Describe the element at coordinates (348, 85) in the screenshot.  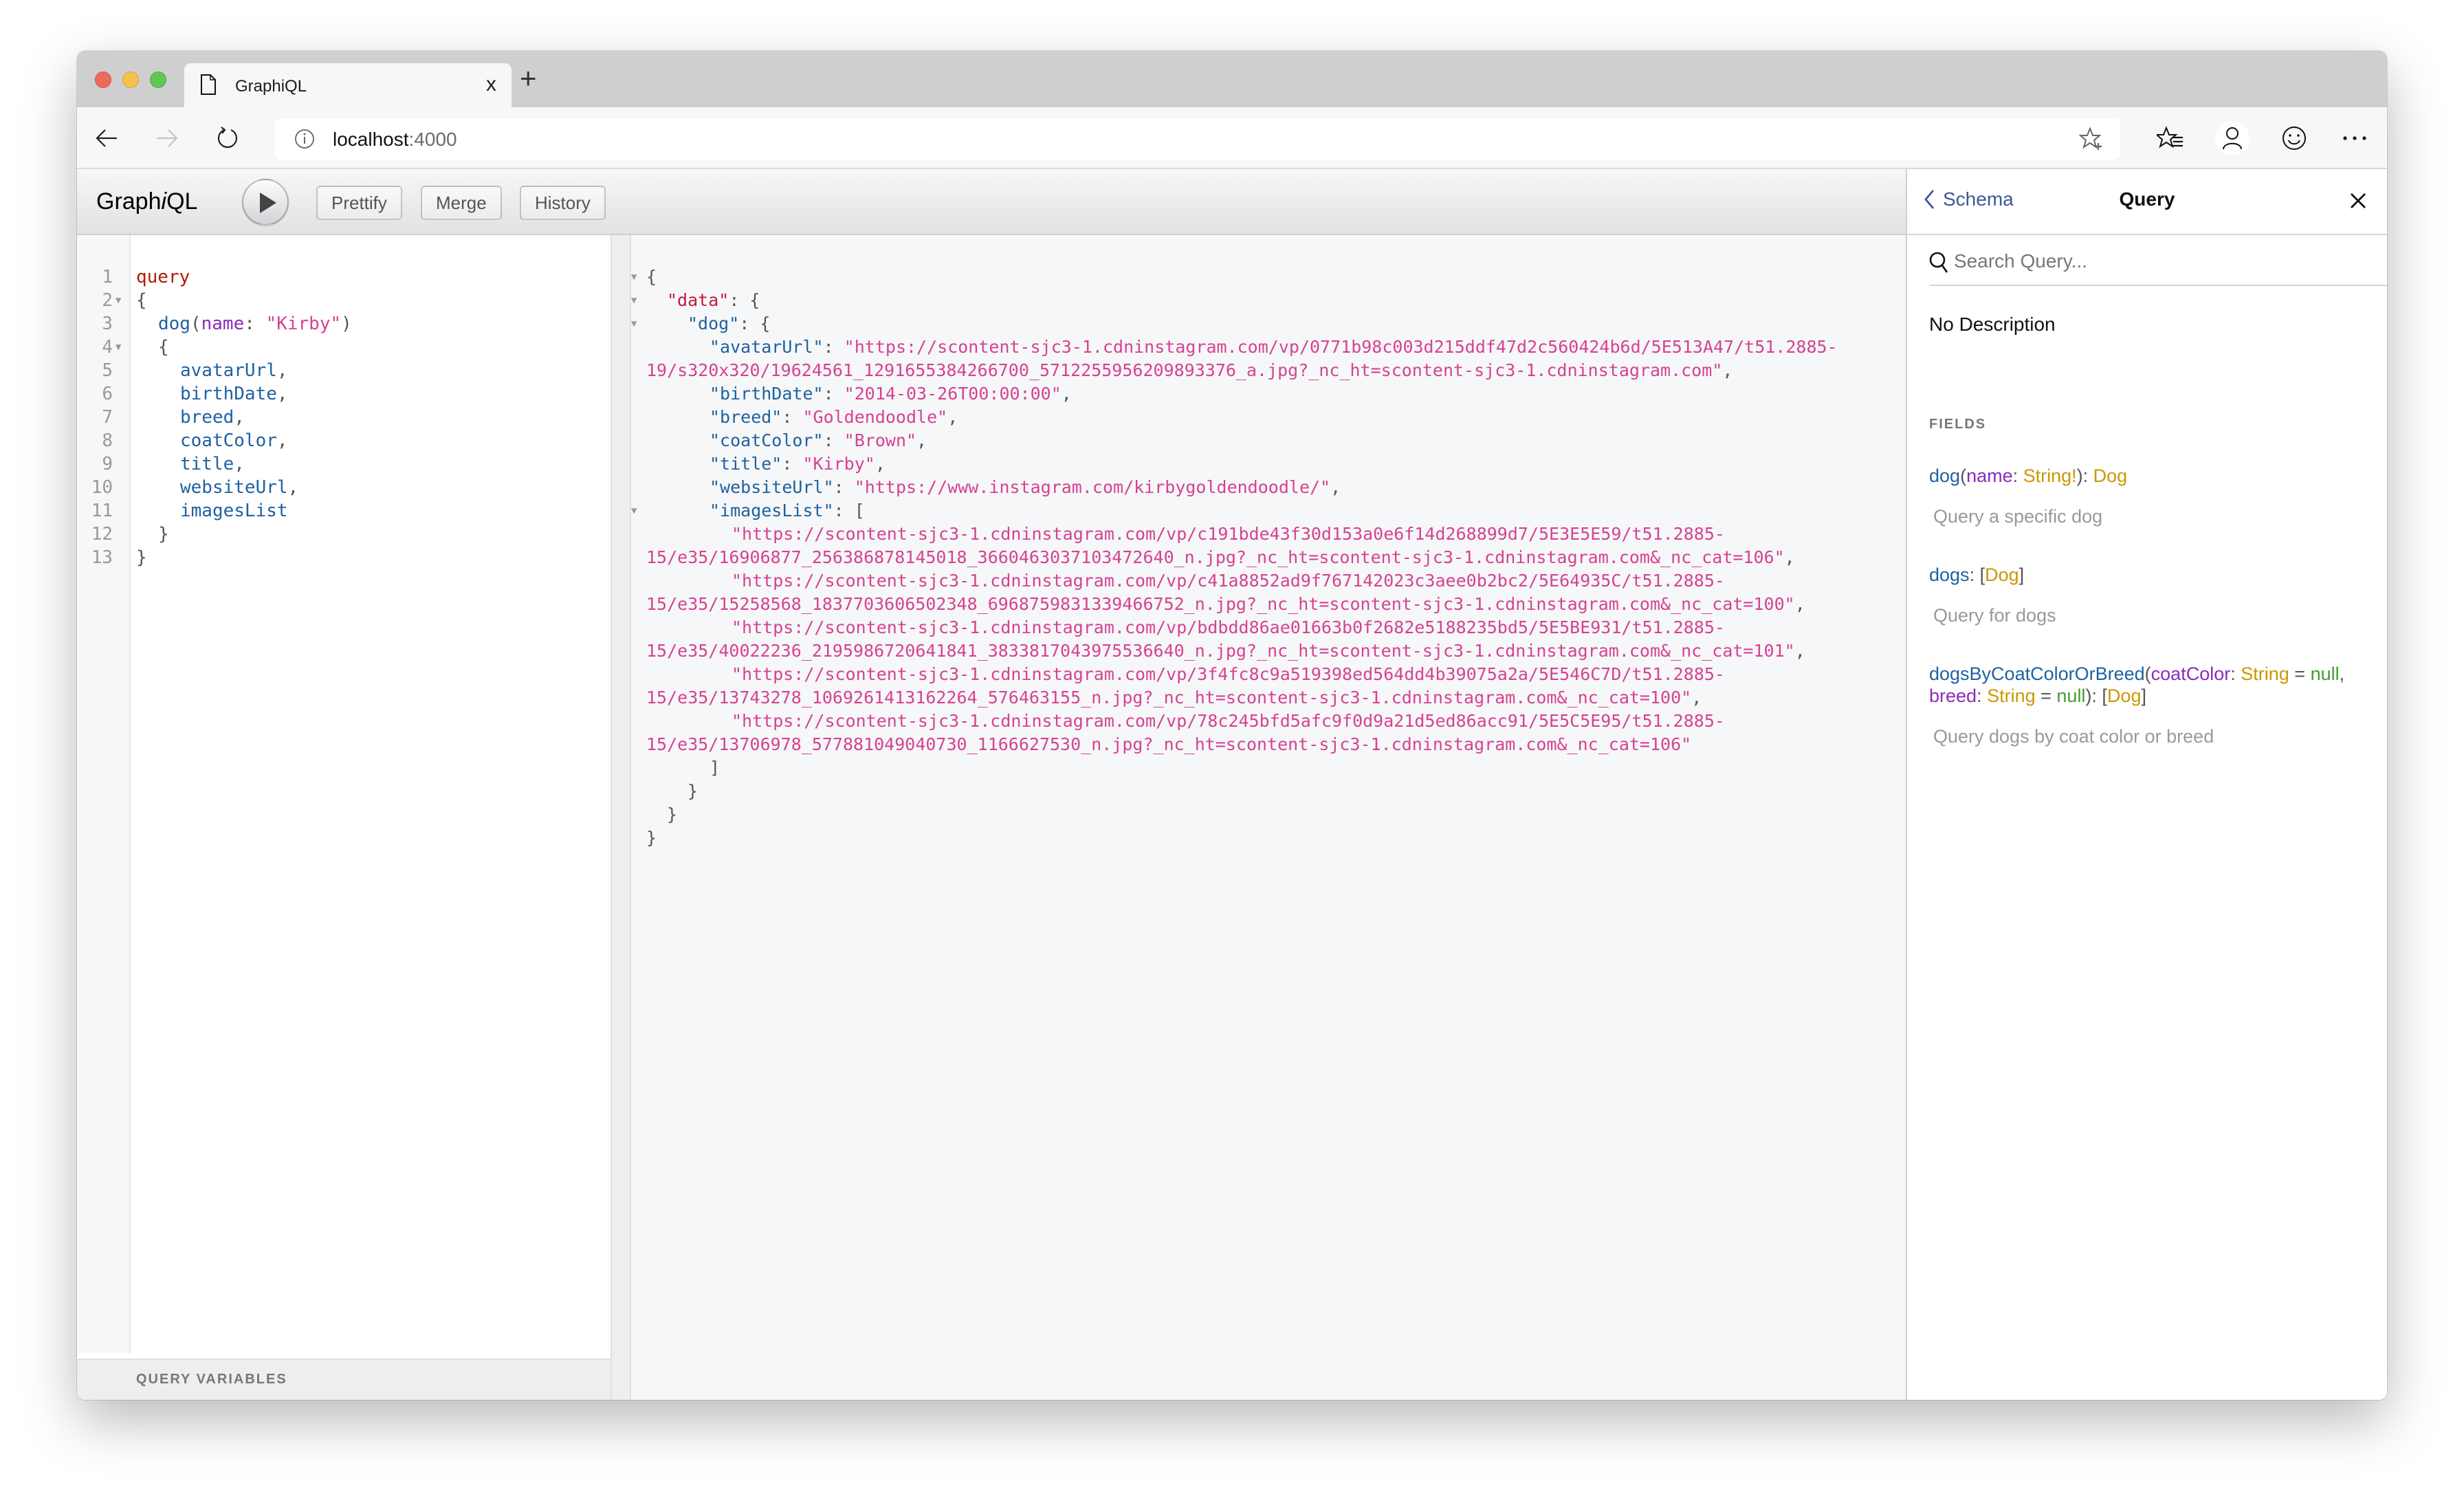
I see `tab-graphiql: GraphiQL x` at that location.